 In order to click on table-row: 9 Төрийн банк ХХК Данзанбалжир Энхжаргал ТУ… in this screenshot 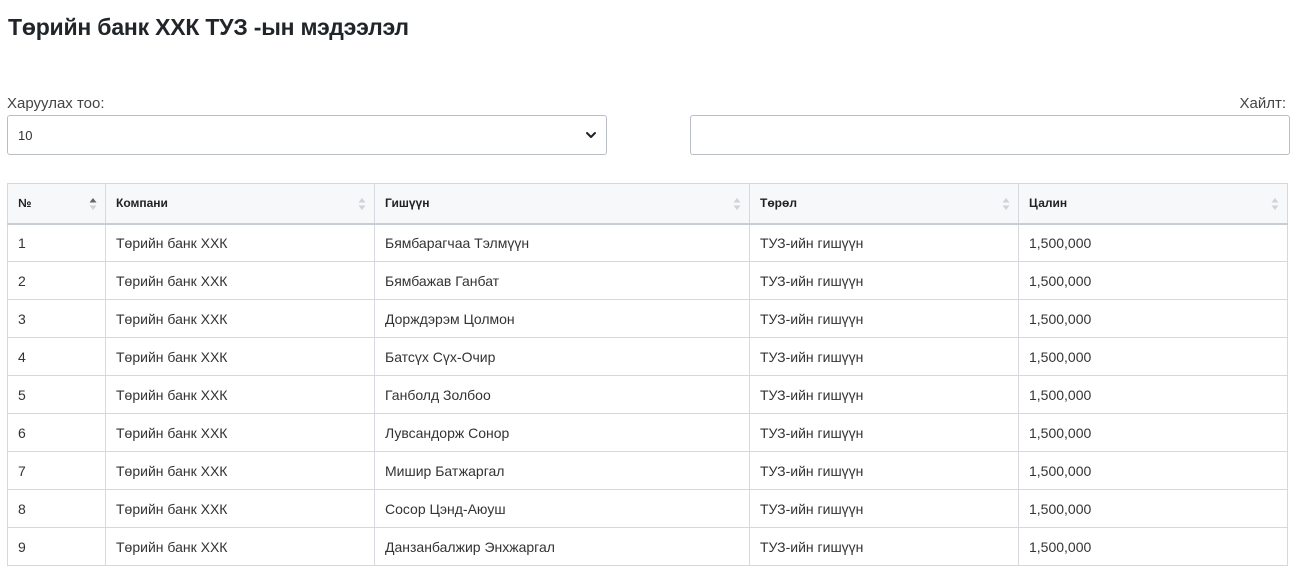, I will do `click(647, 546)`.